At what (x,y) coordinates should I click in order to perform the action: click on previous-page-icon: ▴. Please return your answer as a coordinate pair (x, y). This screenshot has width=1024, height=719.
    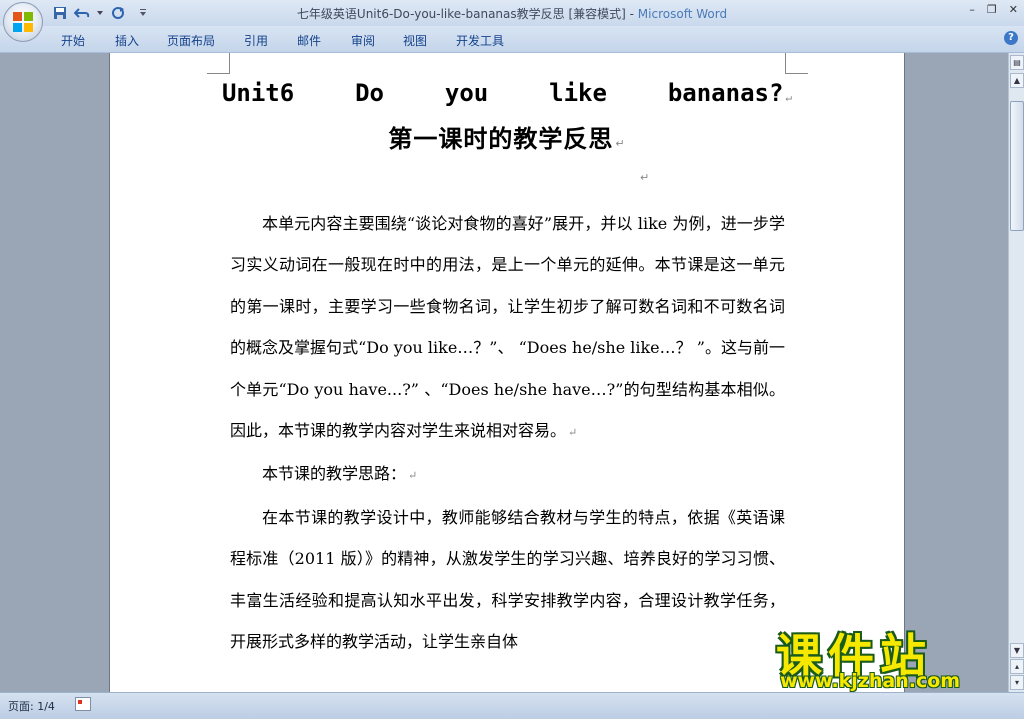
    Looking at the image, I should click on (1017, 666).